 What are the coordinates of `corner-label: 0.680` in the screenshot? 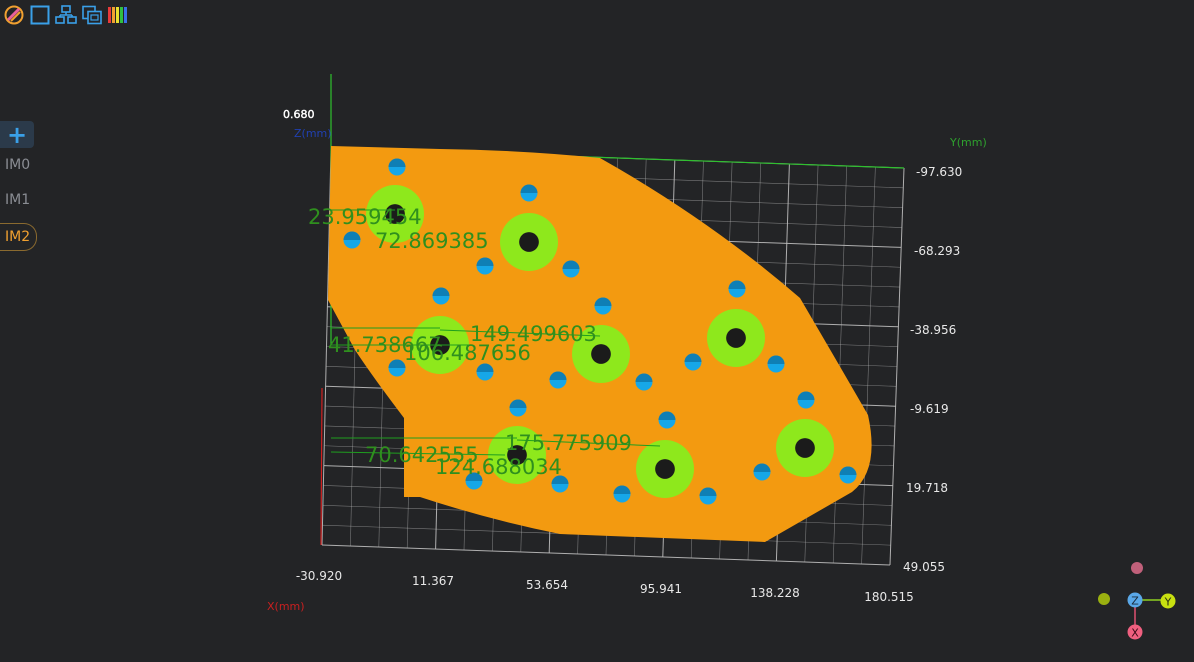 It's located at (299, 114).